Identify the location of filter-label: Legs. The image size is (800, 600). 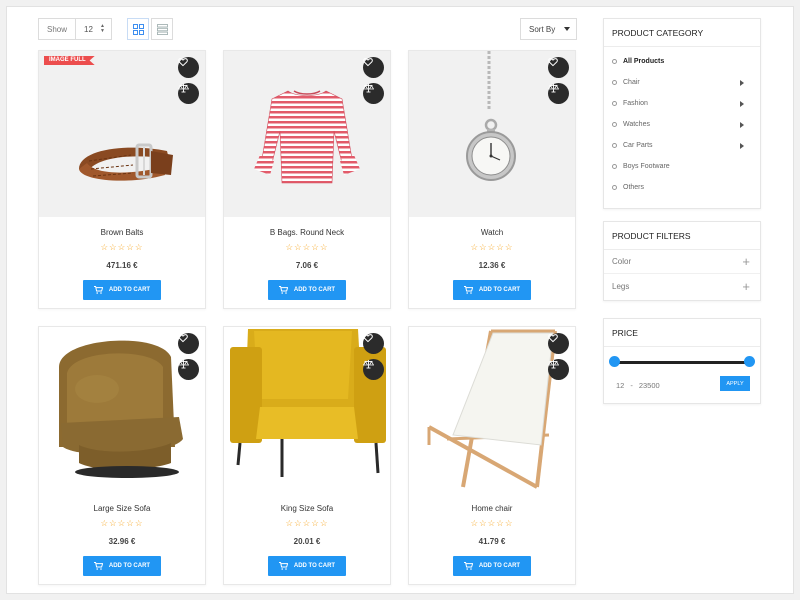
(621, 286).